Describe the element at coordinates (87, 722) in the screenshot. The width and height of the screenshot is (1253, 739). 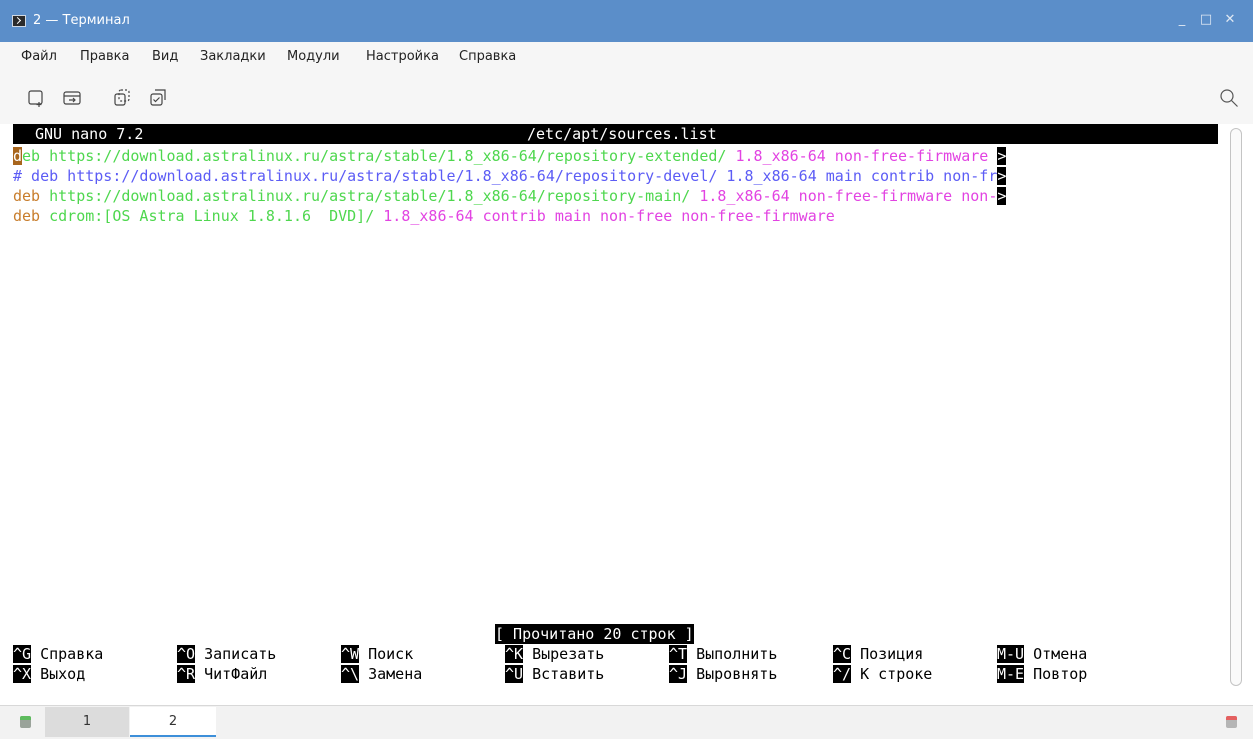
I see `tab-1: 1` at that location.